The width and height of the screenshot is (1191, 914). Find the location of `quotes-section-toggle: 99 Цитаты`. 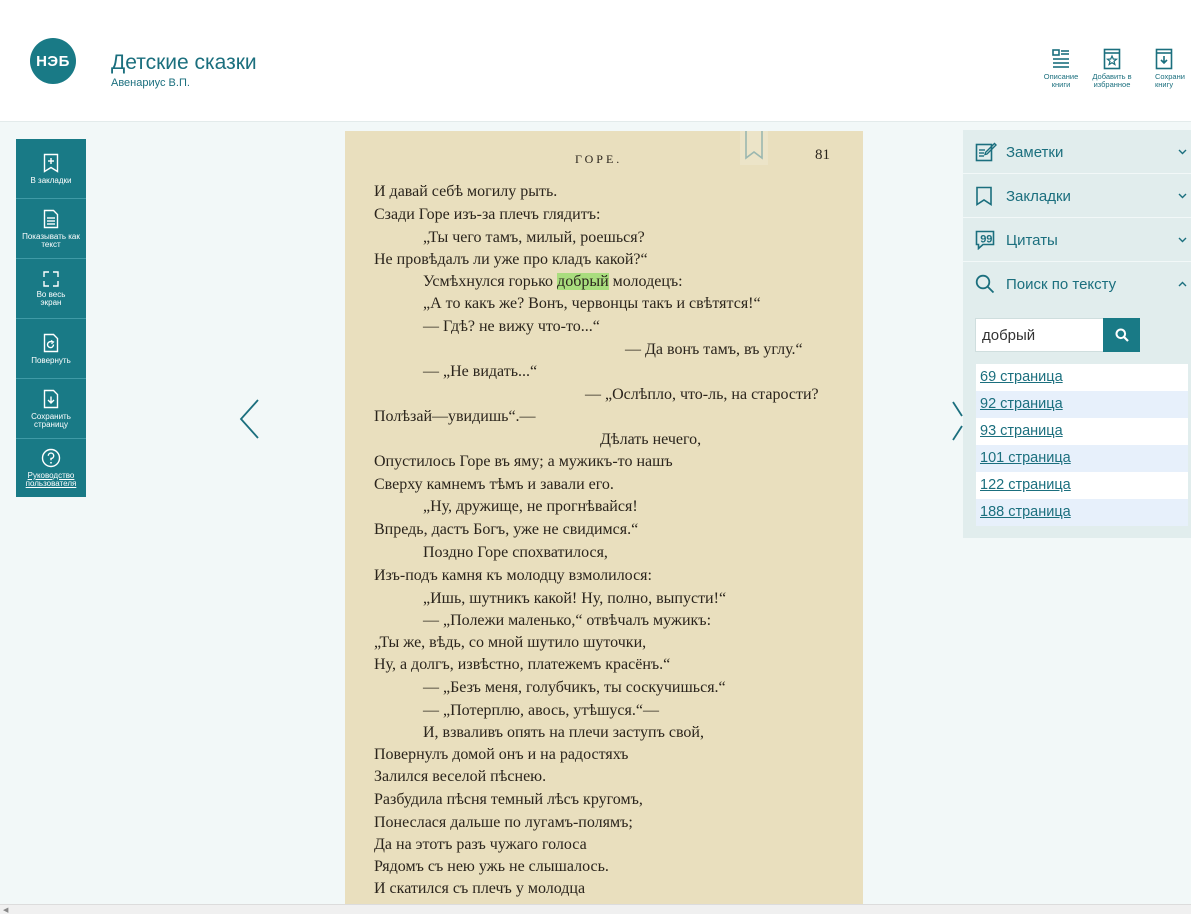

quotes-section-toggle: 99 Цитаты is located at coordinates (1077, 240).